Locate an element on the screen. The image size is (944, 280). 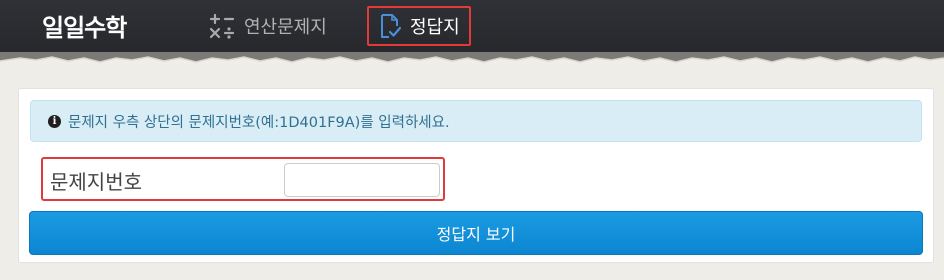
nav-item-answer-sheet: 정답지 is located at coordinates (419, 26).